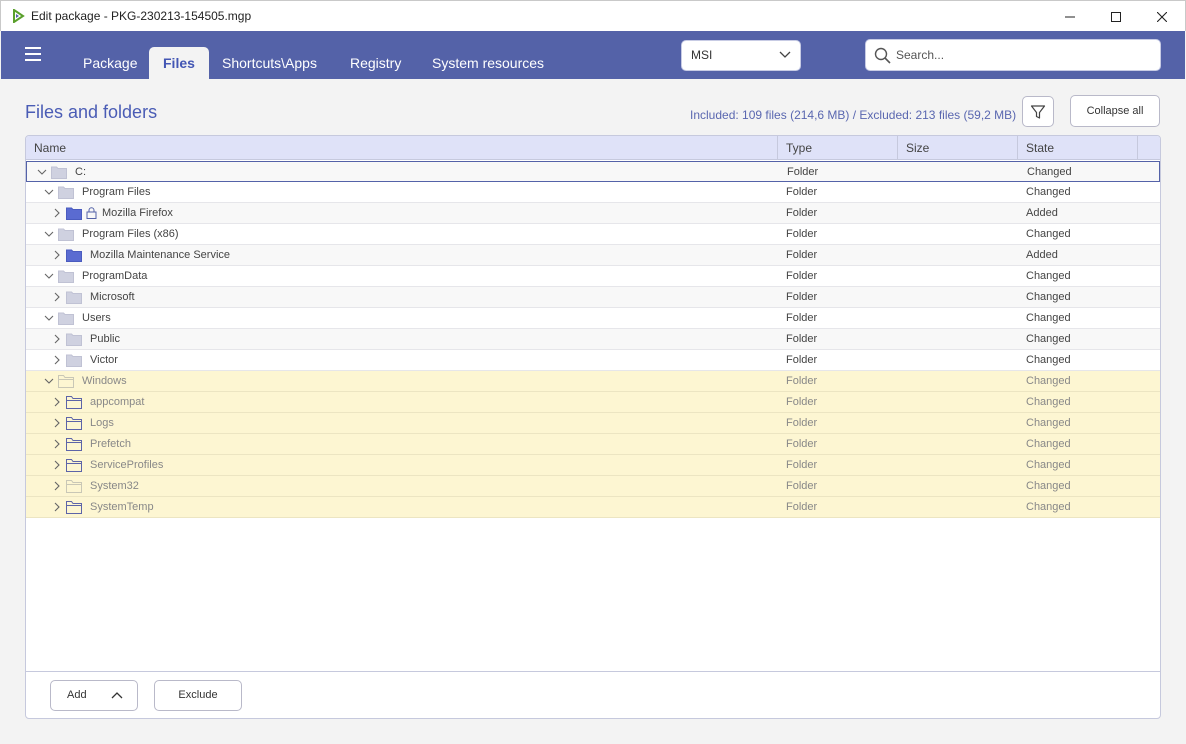 Image resolution: width=1186 pixels, height=744 pixels. Describe the element at coordinates (104, 360) in the screenshot. I see `row-name: Victor` at that location.